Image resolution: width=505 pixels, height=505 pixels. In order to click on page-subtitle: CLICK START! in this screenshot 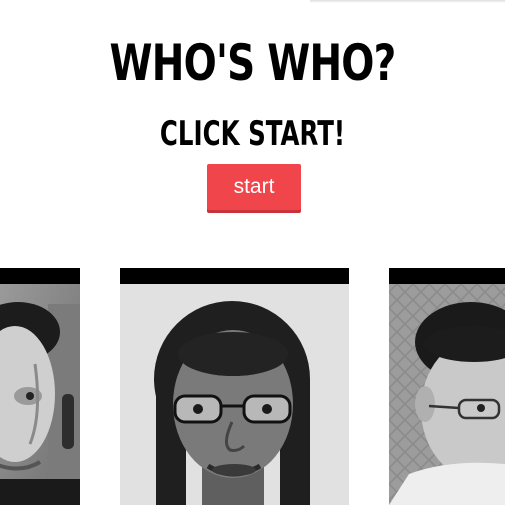, I will do `click(252, 134)`.